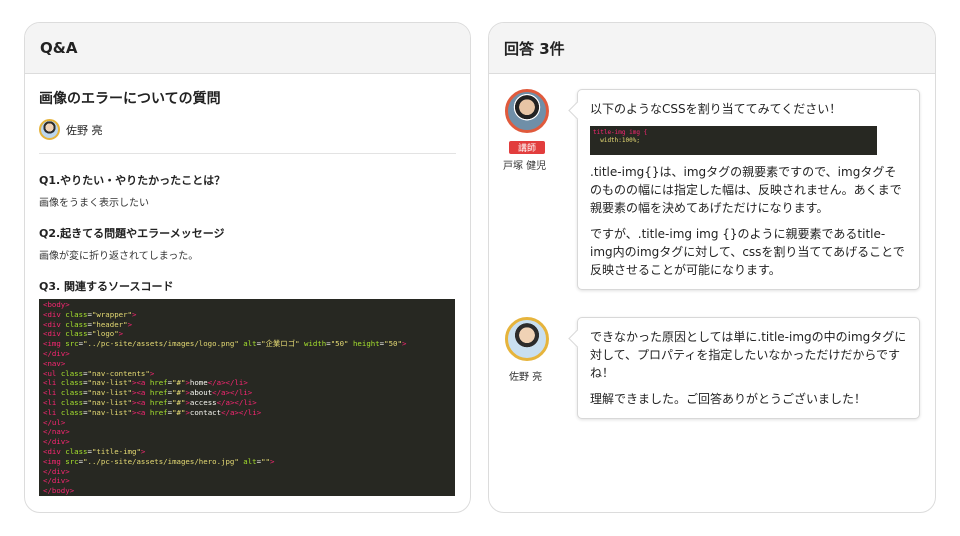 The image size is (960, 536). What do you see at coordinates (130, 99) in the screenshot?
I see `question-title: 画像のエラーについての質問` at bounding box center [130, 99].